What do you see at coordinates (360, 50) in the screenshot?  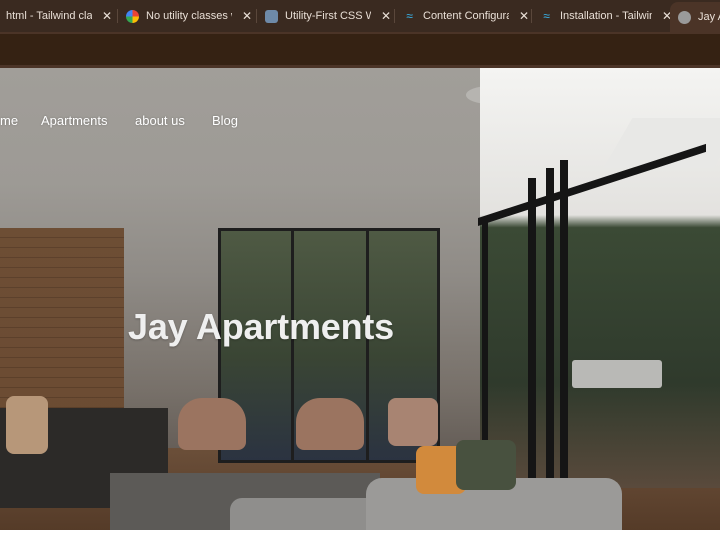 I see `browser-toolbar` at bounding box center [360, 50].